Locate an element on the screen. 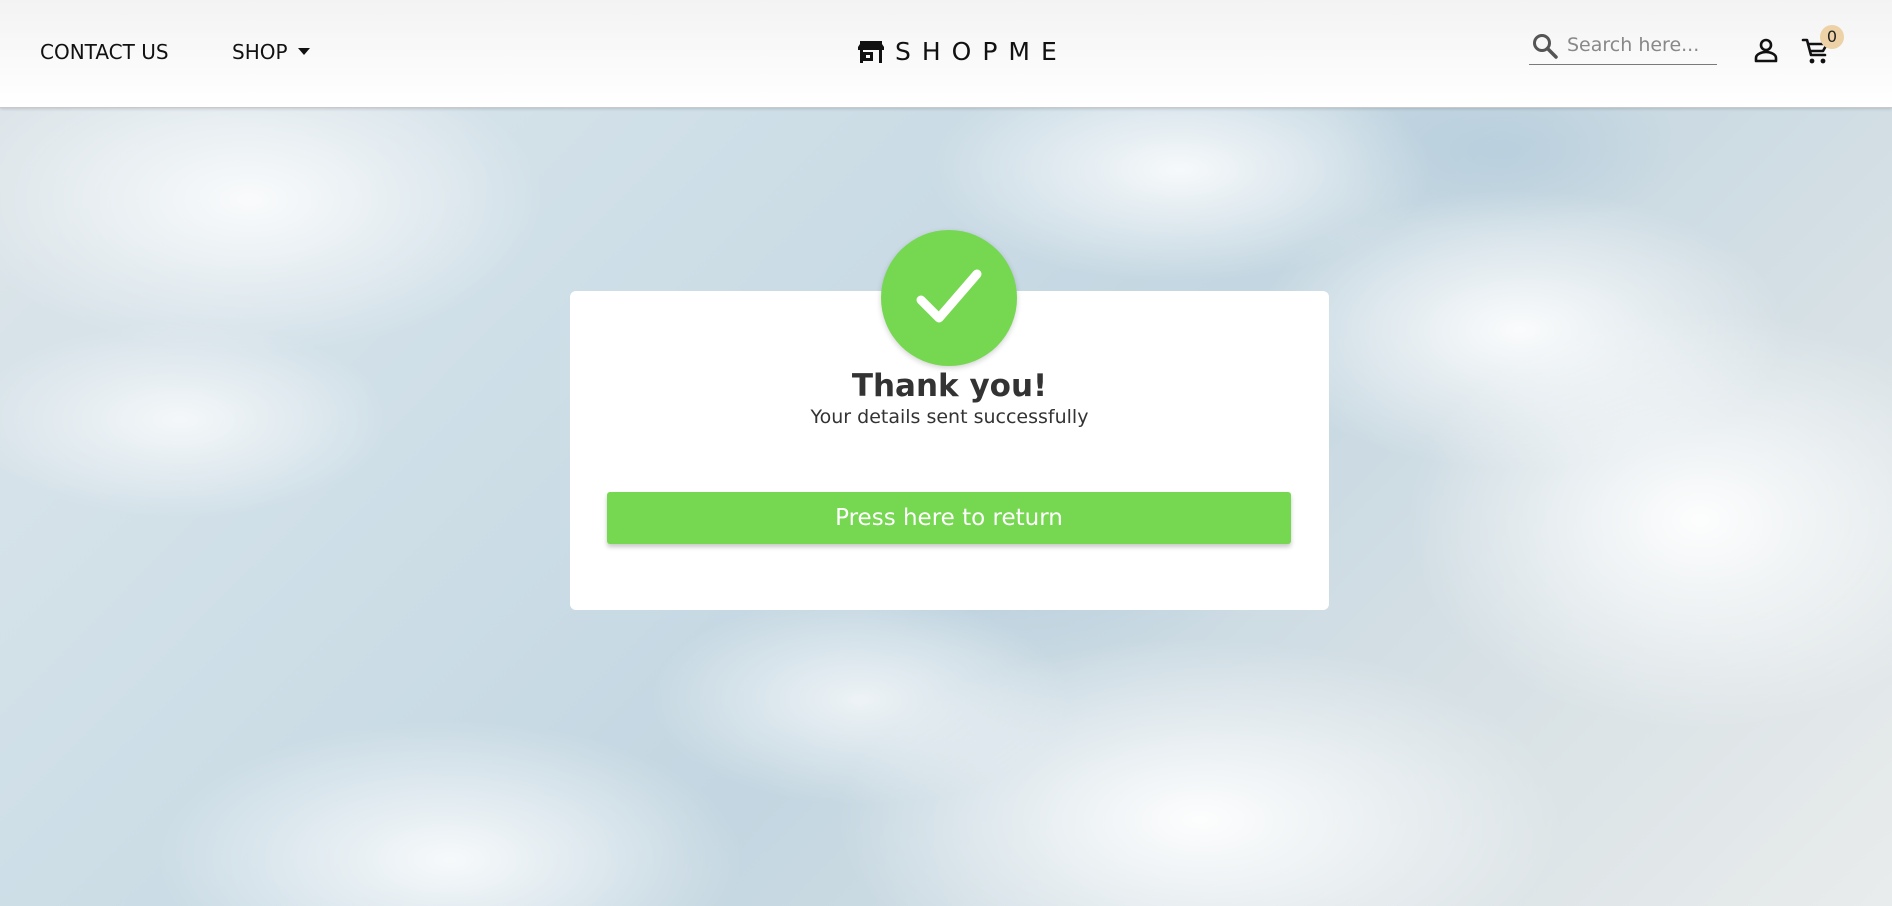  chevron-down-icon is located at coordinates (304, 51).